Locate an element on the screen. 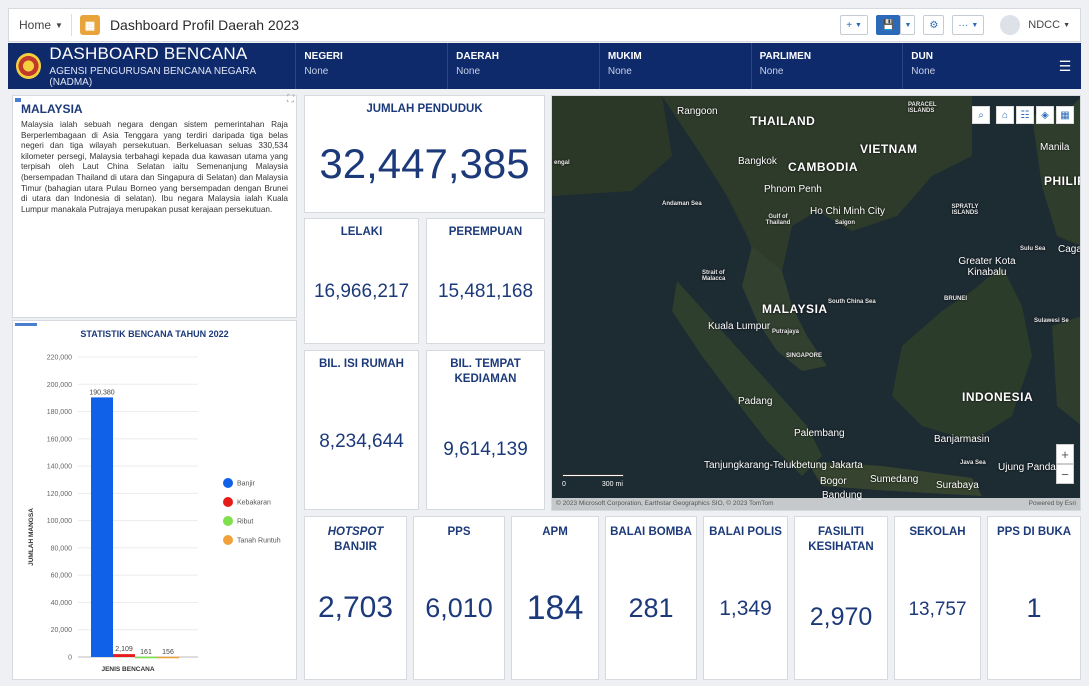  map-label: Jakarta is located at coordinates (846, 465).